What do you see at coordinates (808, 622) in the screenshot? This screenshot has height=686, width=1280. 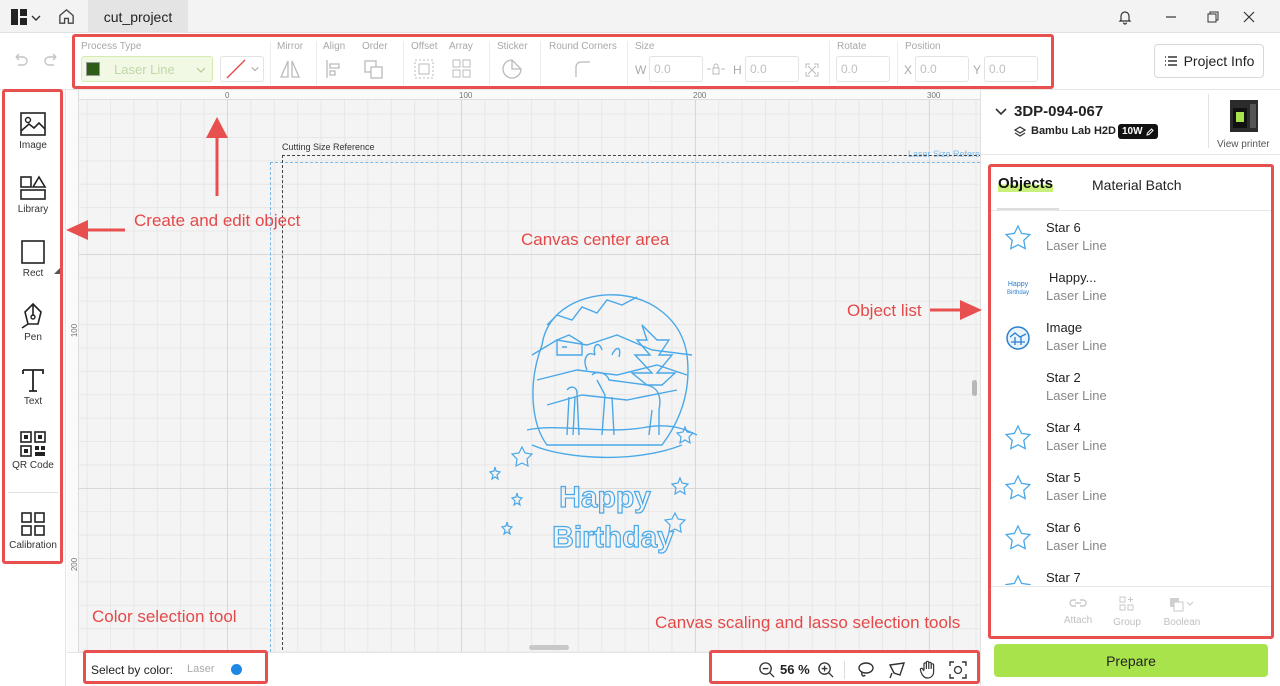 I see `annotation-canvas-scaling: Canvas scaling and lasso selection tools` at bounding box center [808, 622].